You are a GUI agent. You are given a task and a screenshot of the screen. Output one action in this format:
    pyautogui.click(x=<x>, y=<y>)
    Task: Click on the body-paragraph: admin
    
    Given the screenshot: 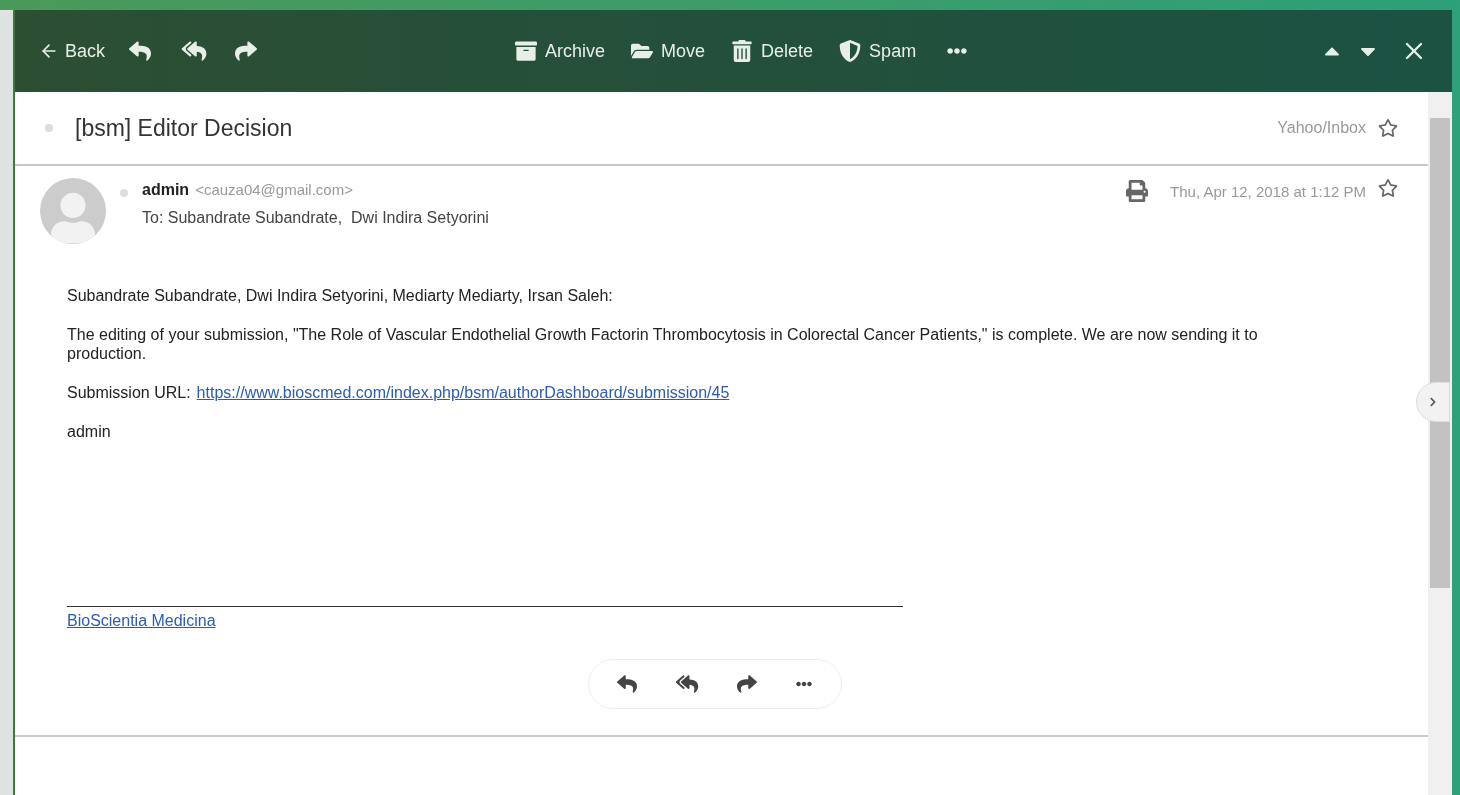 What is the action you would take?
    pyautogui.click(x=89, y=431)
    